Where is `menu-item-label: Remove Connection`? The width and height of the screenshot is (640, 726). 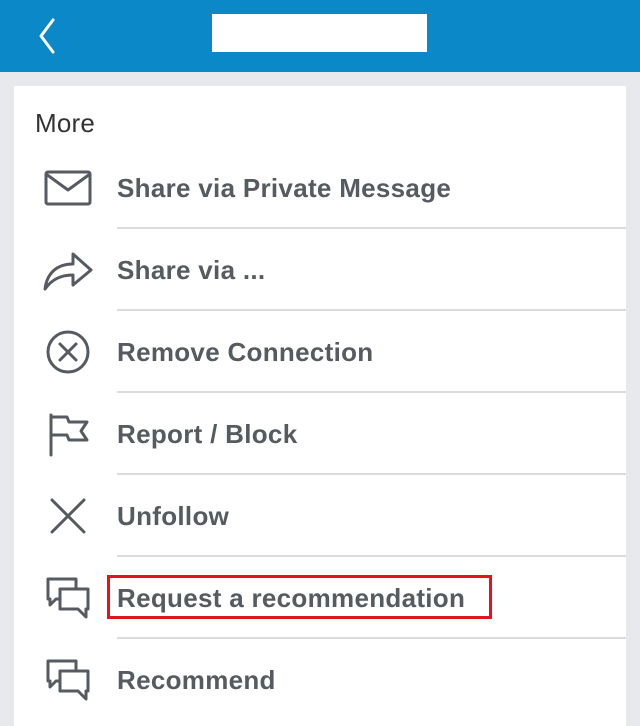
menu-item-label: Remove Connection is located at coordinates (245, 352).